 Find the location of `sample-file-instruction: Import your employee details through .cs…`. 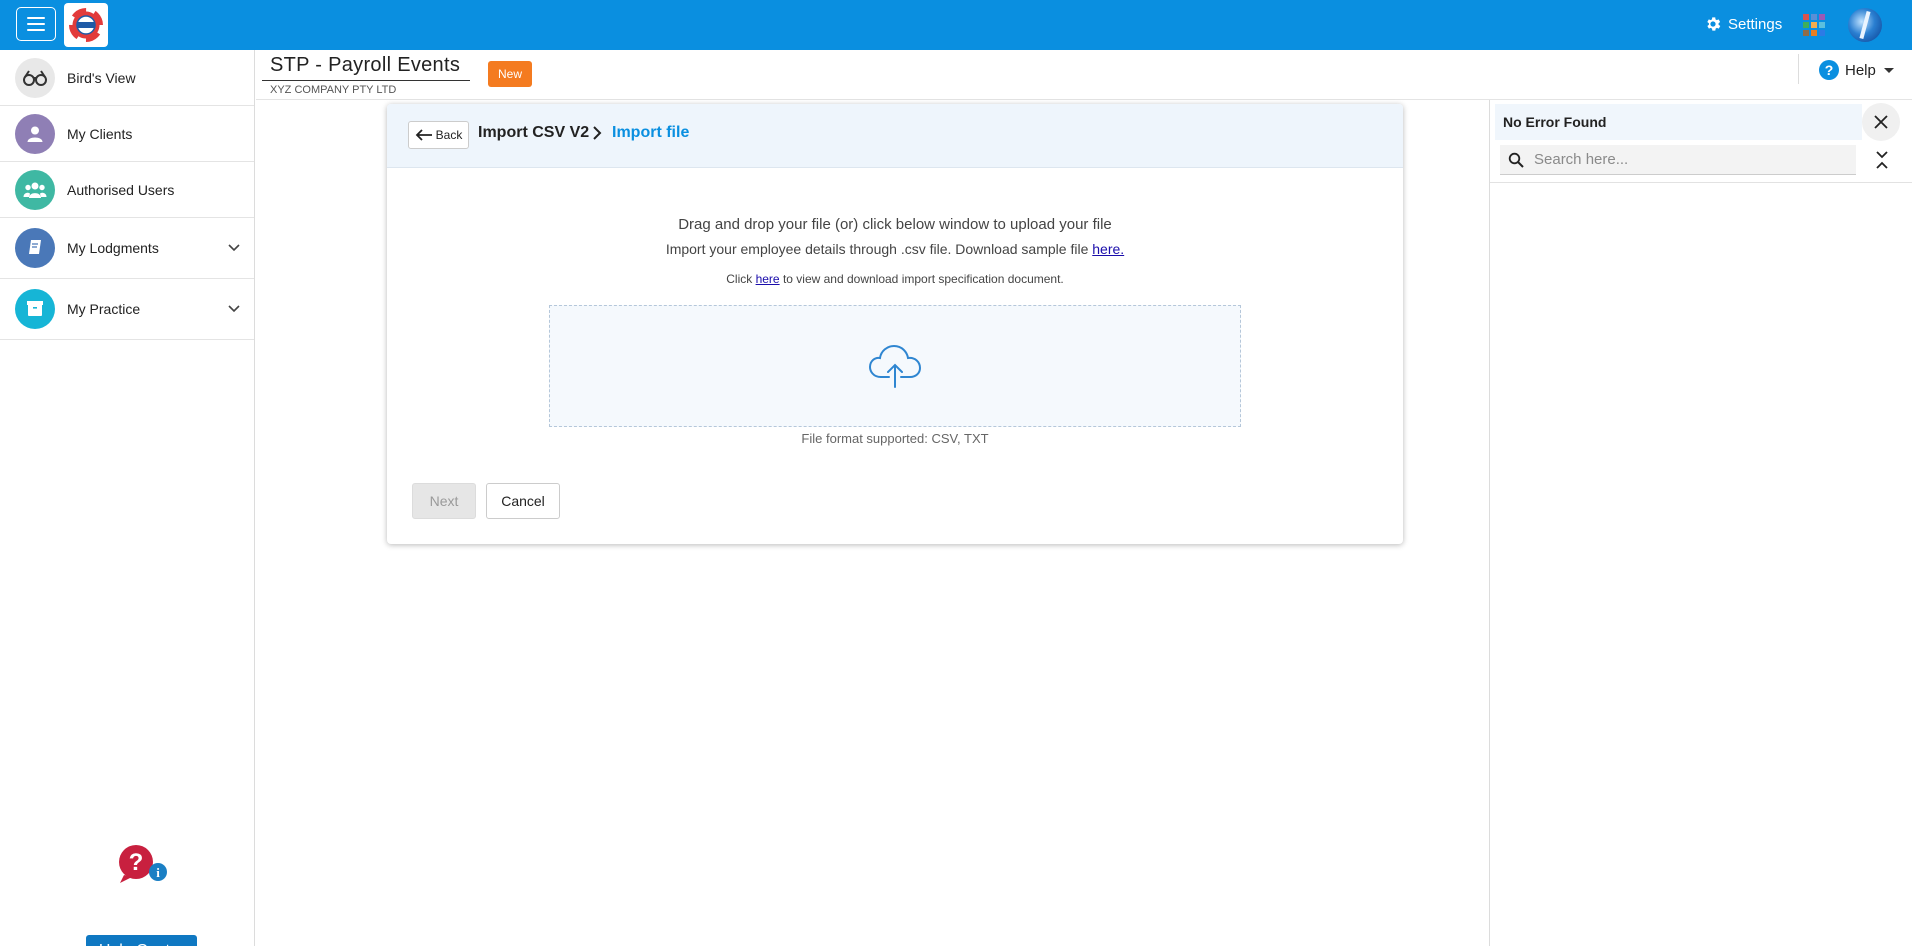

sample-file-instruction: Import your employee details through .cs… is located at coordinates (895, 249).